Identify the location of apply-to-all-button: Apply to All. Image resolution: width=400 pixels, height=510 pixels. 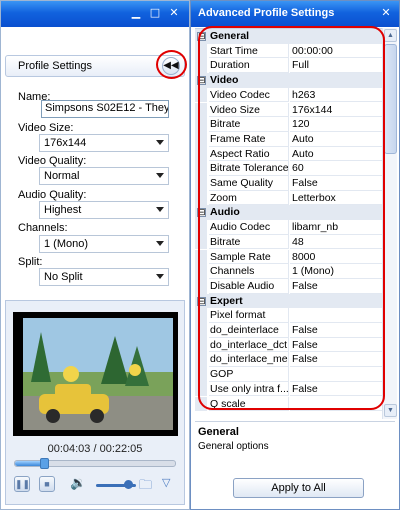
(298, 488).